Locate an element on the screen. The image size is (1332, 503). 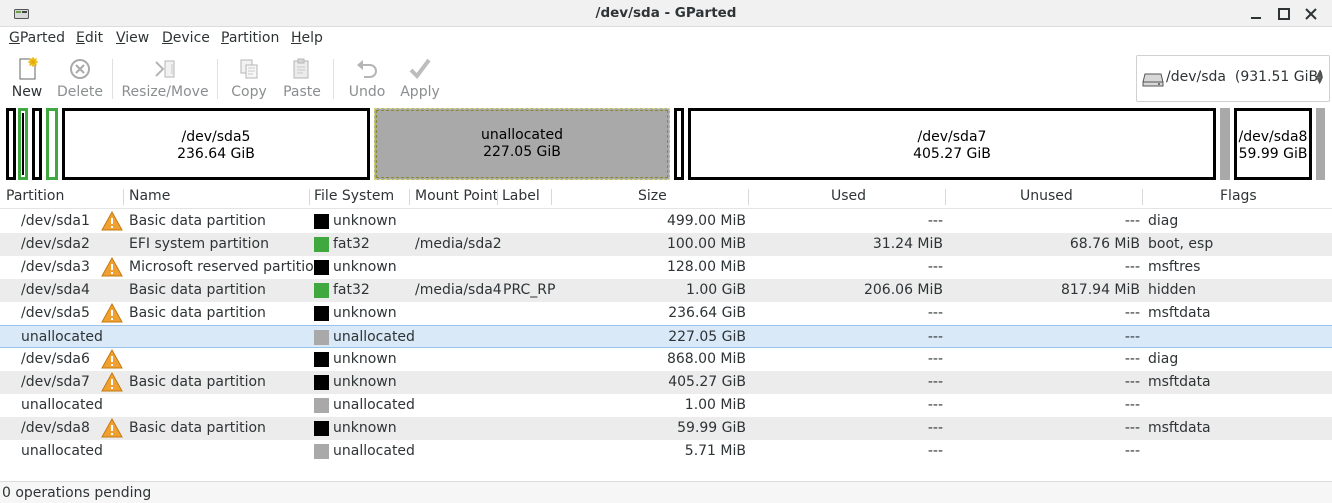
new-button: New is located at coordinates (27, 78).